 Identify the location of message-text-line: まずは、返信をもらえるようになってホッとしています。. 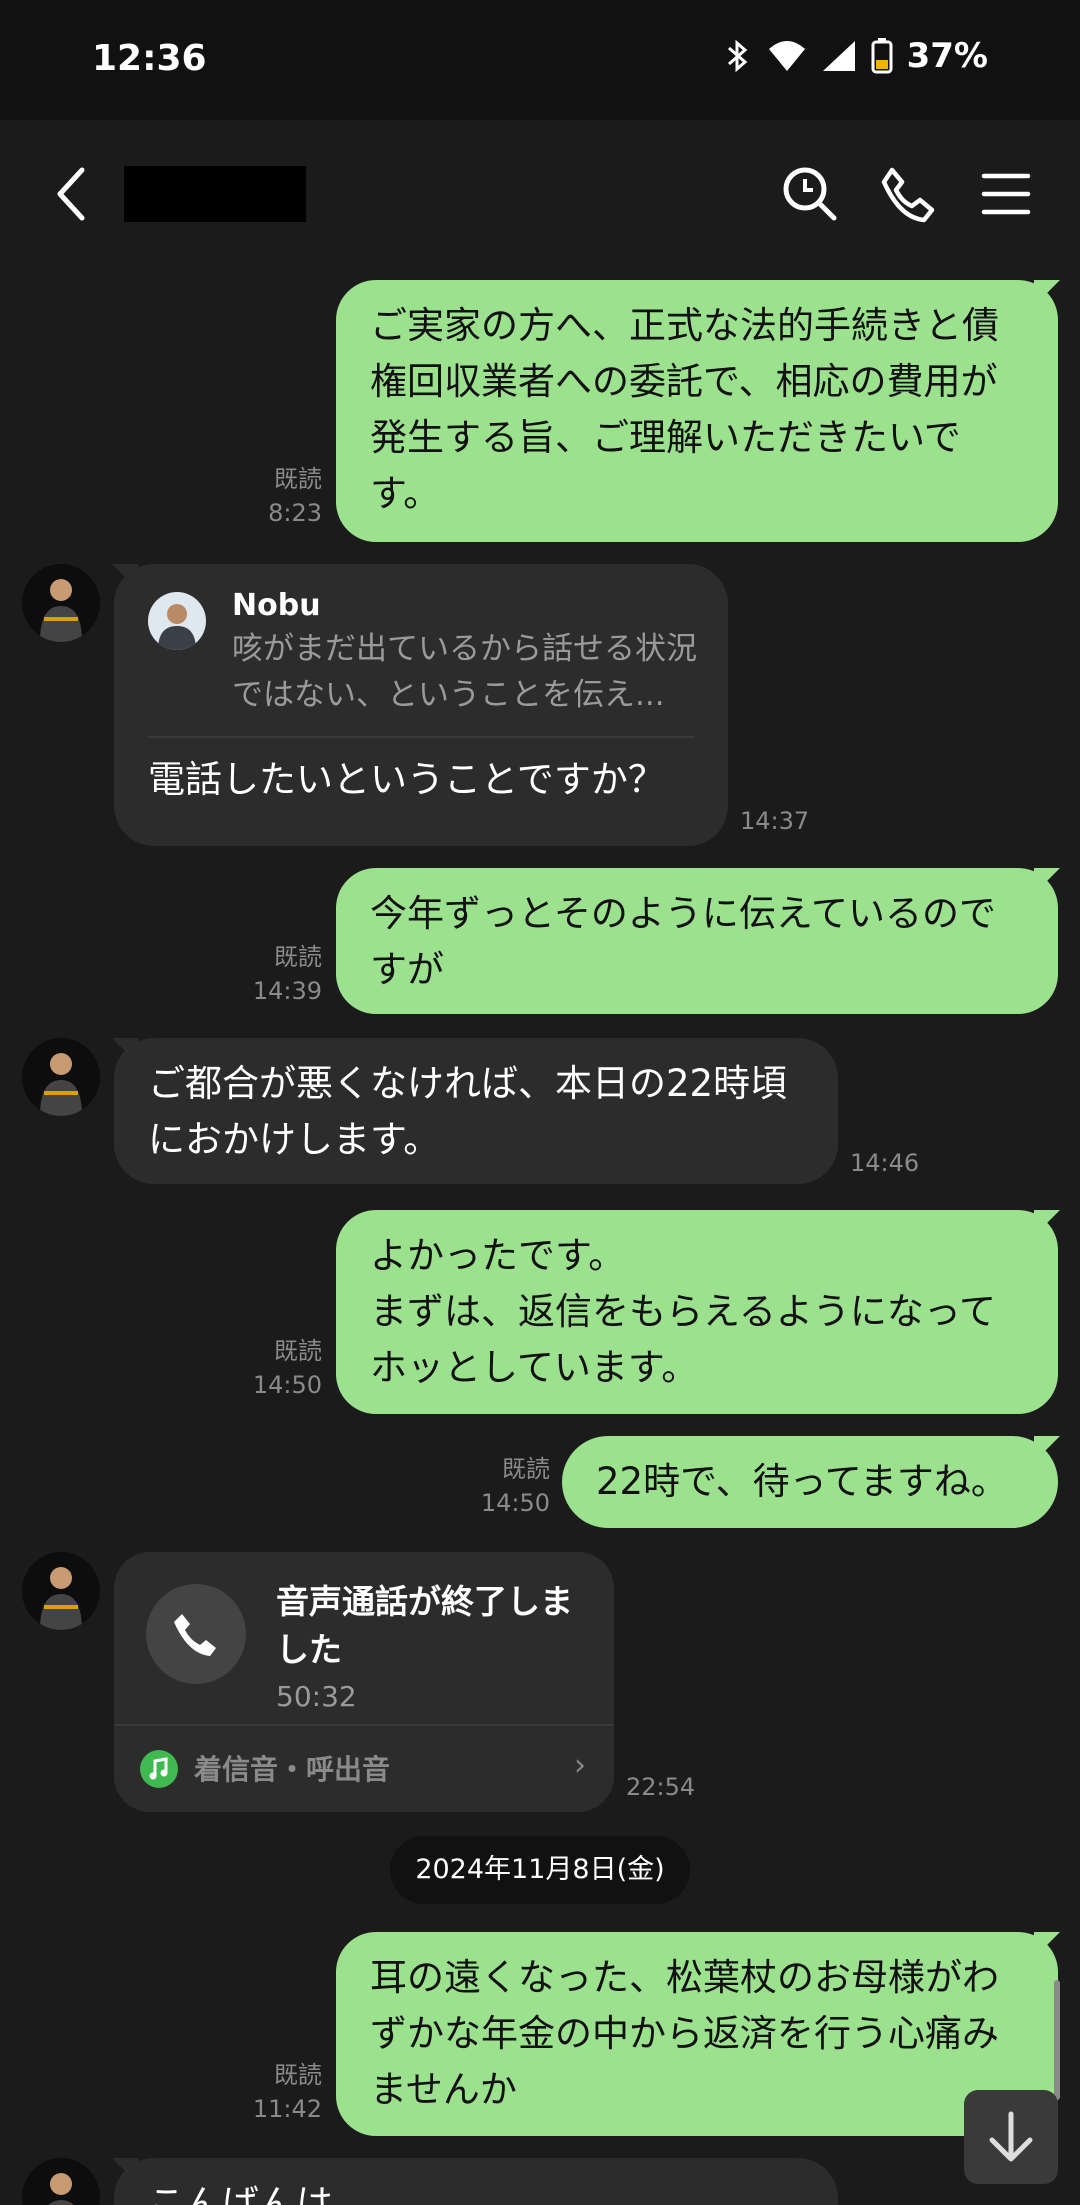
(683, 1339).